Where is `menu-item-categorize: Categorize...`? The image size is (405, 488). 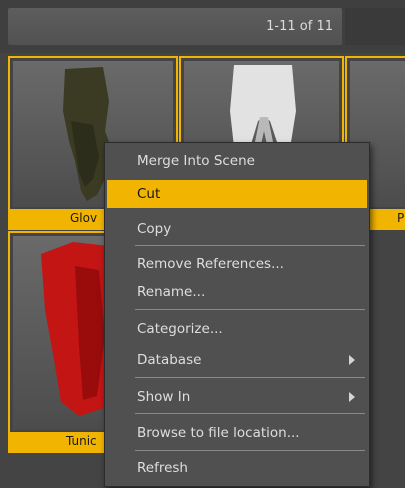 menu-item-categorize: Categorize... is located at coordinates (237, 329).